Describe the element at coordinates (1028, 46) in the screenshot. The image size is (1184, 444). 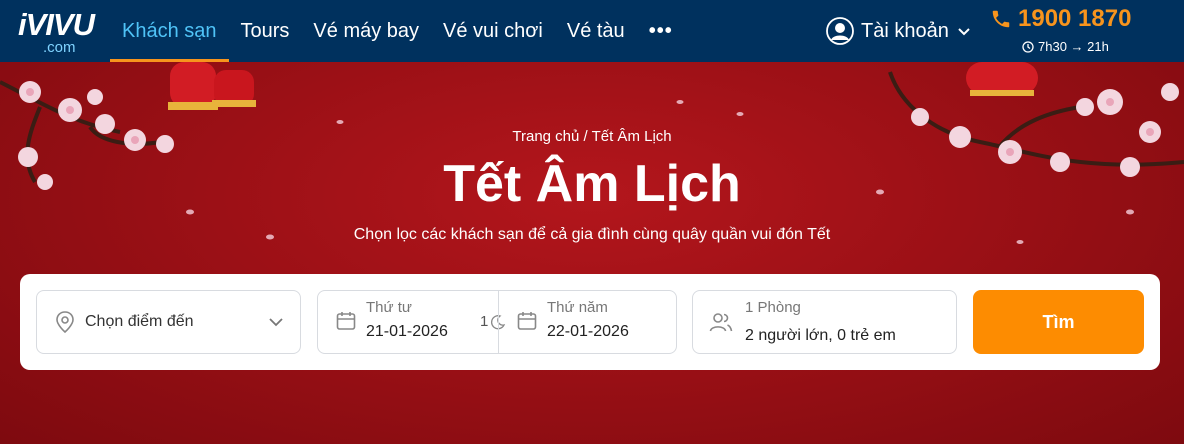
I see `clock-icon` at that location.